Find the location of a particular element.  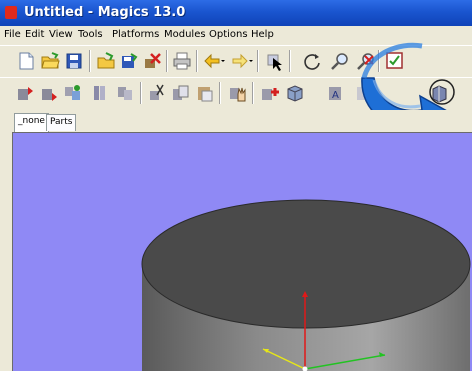

zoom-icon is located at coordinates (340, 61).